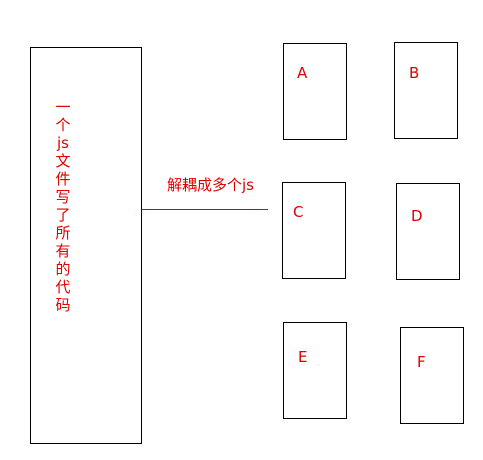  What do you see at coordinates (63, 125) in the screenshot?
I see `label-char: 个` at bounding box center [63, 125].